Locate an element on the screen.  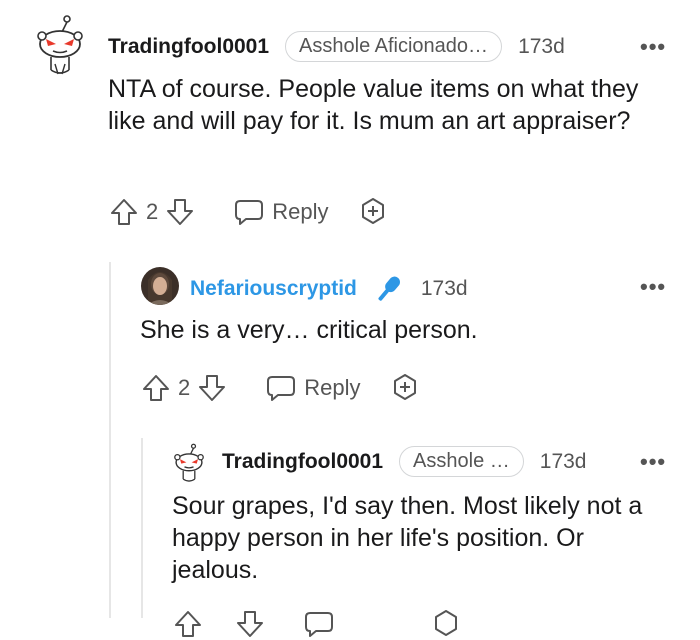
comment-actions is located at coordinates (317, 624).